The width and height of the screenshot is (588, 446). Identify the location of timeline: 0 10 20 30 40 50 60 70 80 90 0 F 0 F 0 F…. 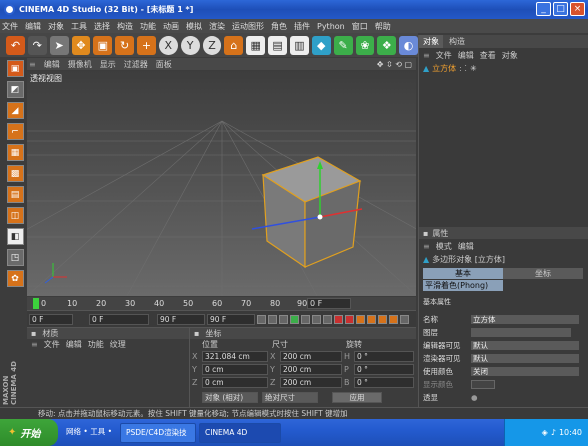
(221, 312).